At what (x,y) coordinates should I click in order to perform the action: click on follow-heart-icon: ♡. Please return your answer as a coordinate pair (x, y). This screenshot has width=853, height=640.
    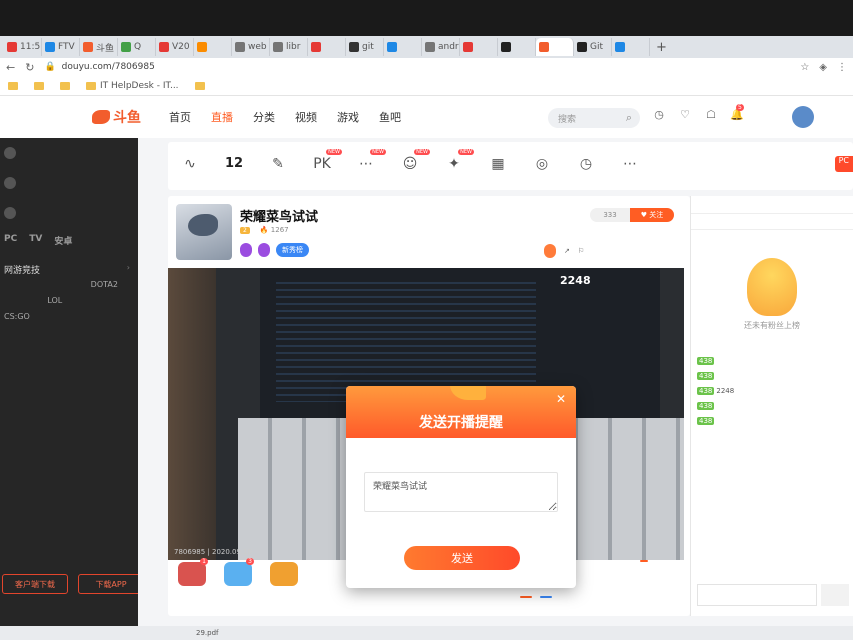
    Looking at the image, I should click on (685, 114).